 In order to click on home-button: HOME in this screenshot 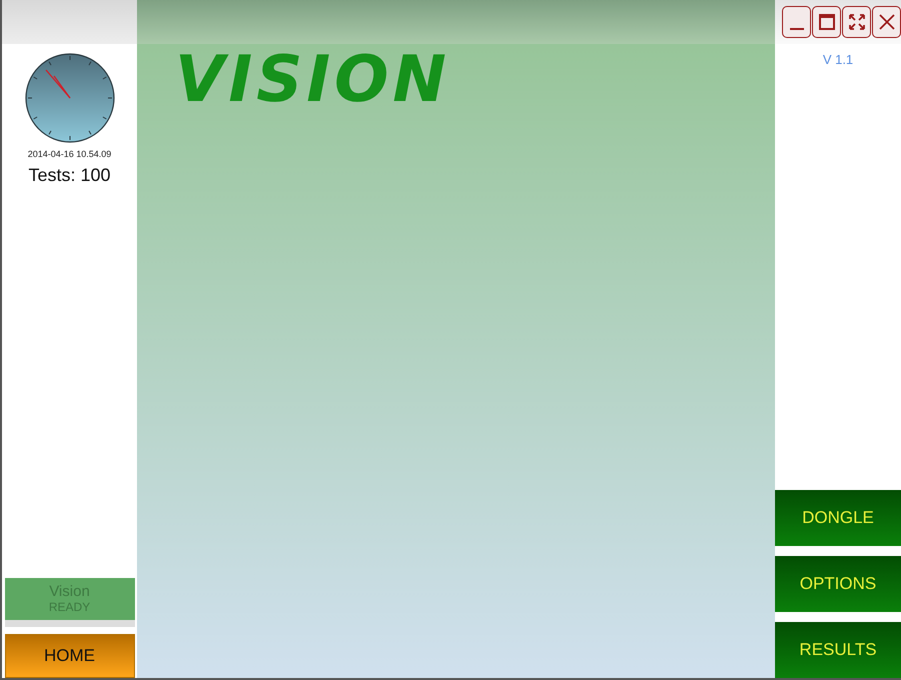, I will do `click(69, 656)`.